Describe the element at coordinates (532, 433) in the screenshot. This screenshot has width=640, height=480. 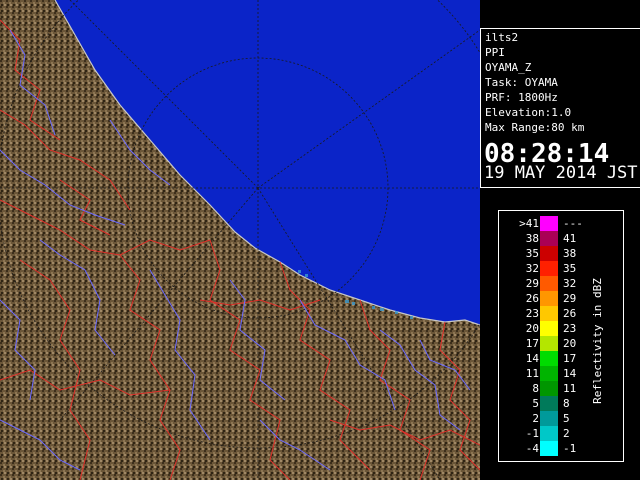
I see `legend-low-value: -1` at that location.